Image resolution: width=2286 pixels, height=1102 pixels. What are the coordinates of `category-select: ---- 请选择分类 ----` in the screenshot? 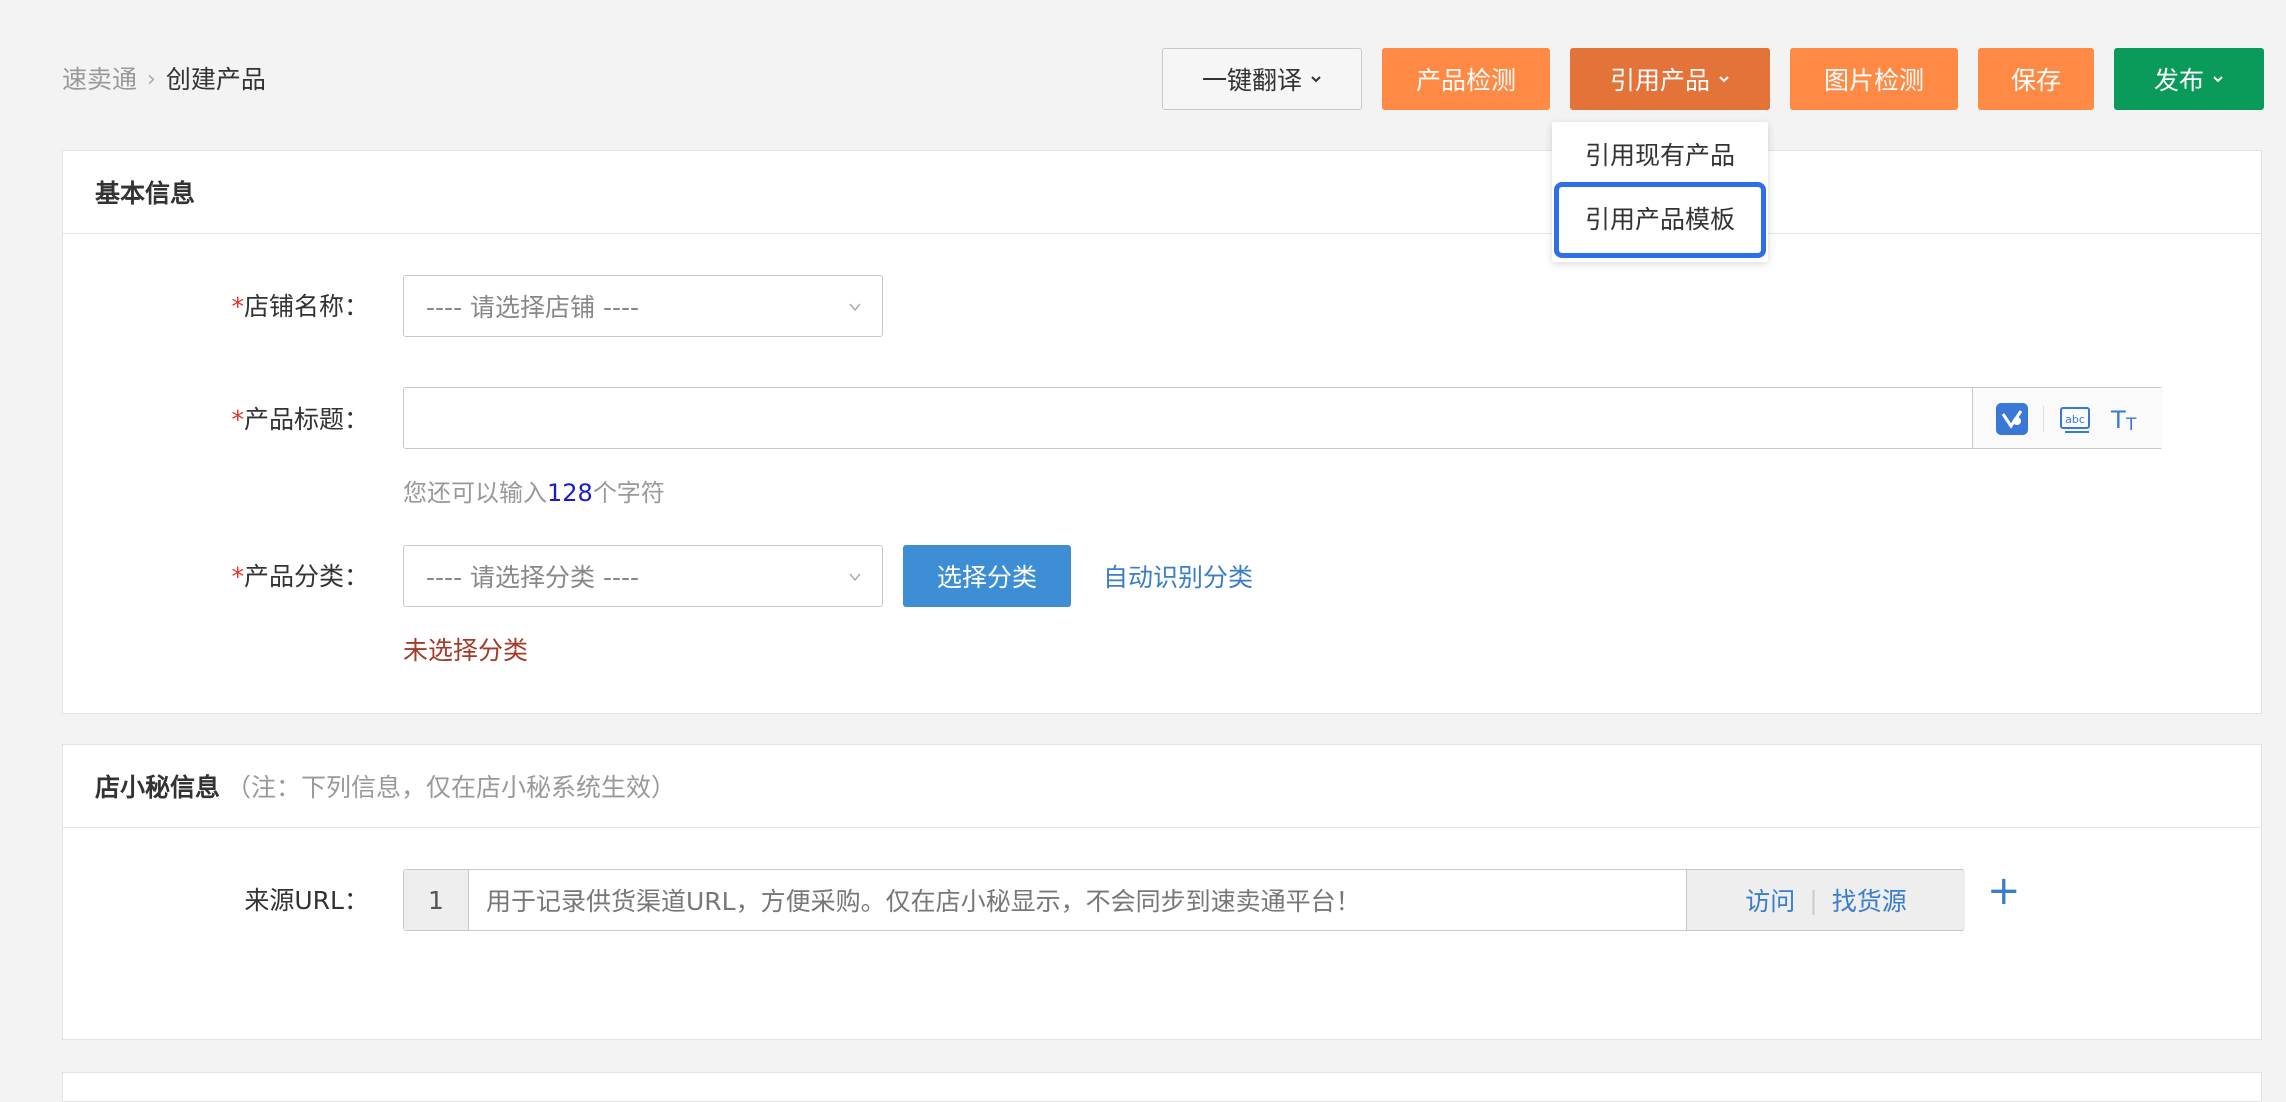 It's located at (643, 576).